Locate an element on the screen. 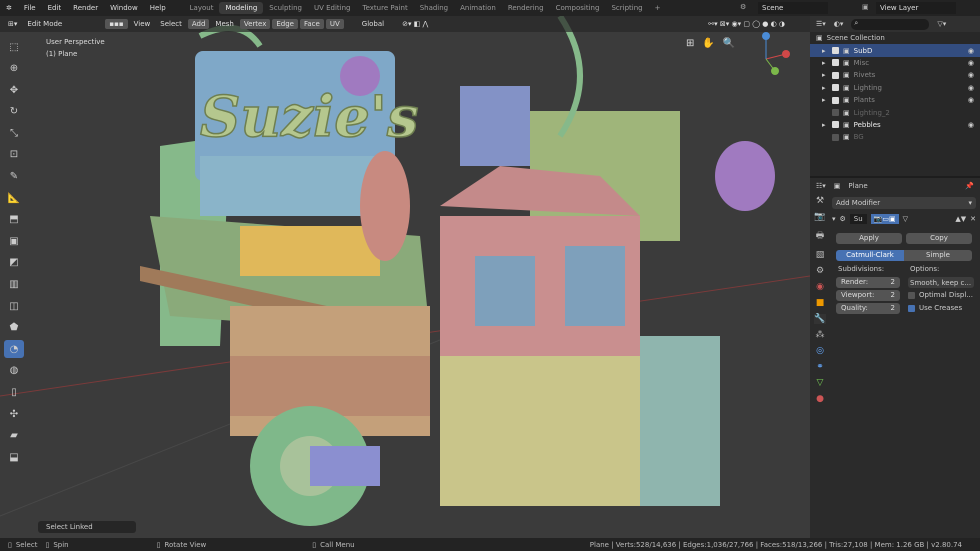  physics-tab-icon: ◎ is located at coordinates (820, 351).